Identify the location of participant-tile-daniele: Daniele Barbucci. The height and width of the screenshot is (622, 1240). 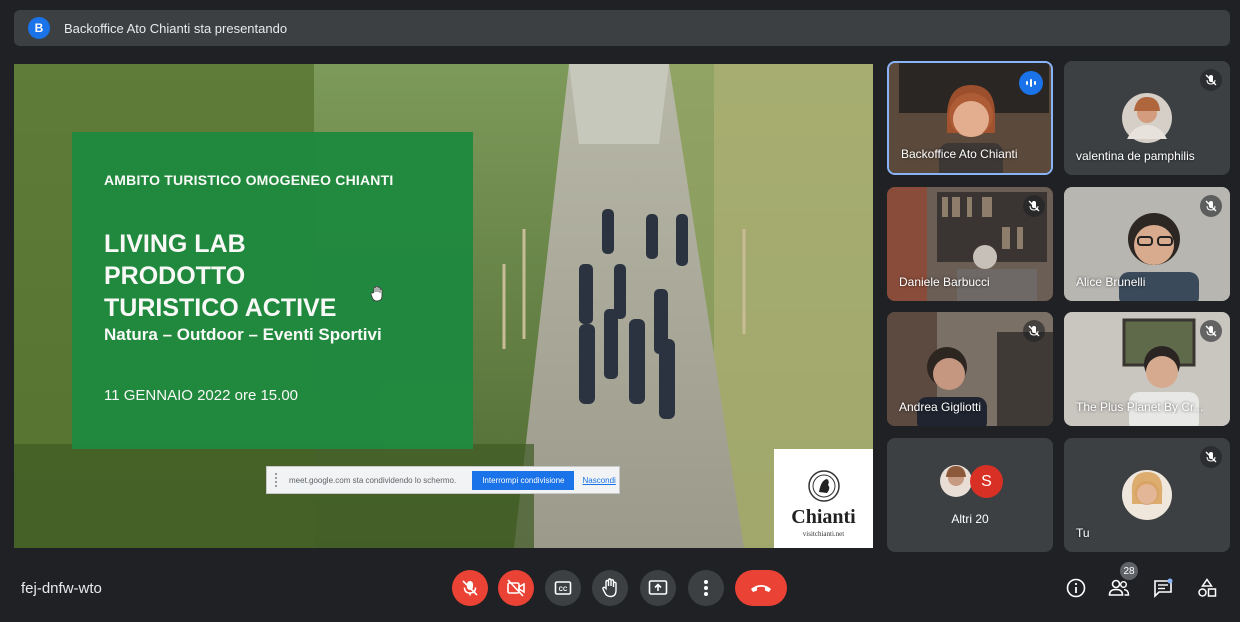
(970, 244).